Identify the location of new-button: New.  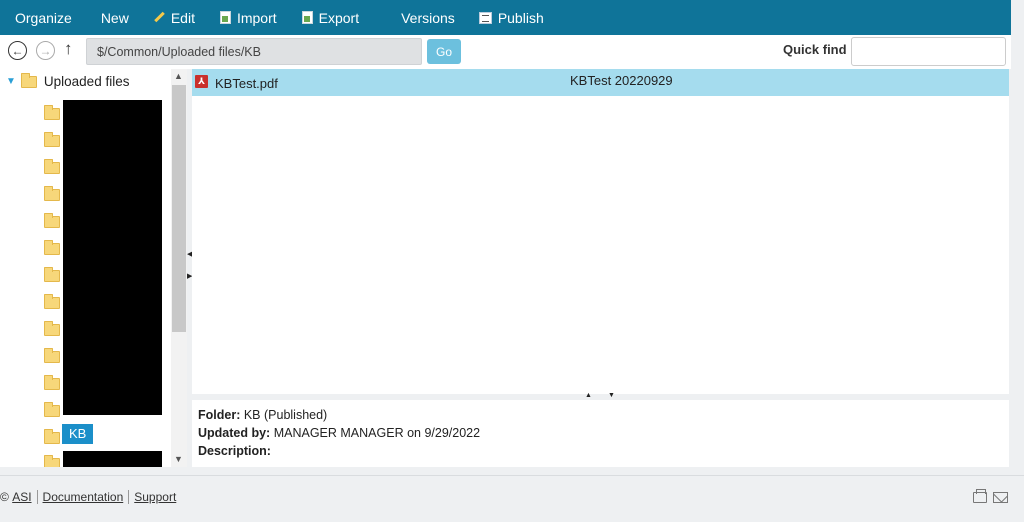
(115, 17).